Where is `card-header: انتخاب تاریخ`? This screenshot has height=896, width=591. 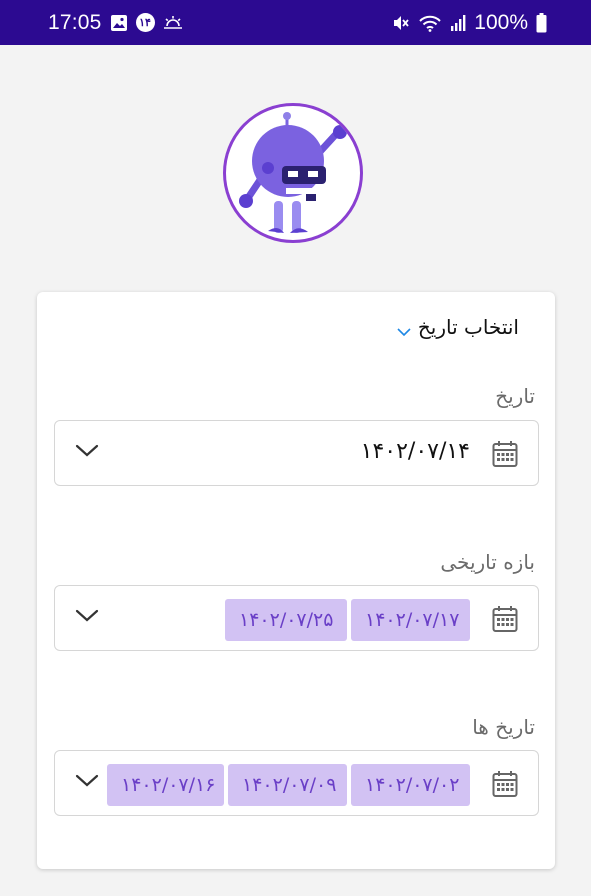
card-header: انتخاب تاریخ is located at coordinates (457, 326).